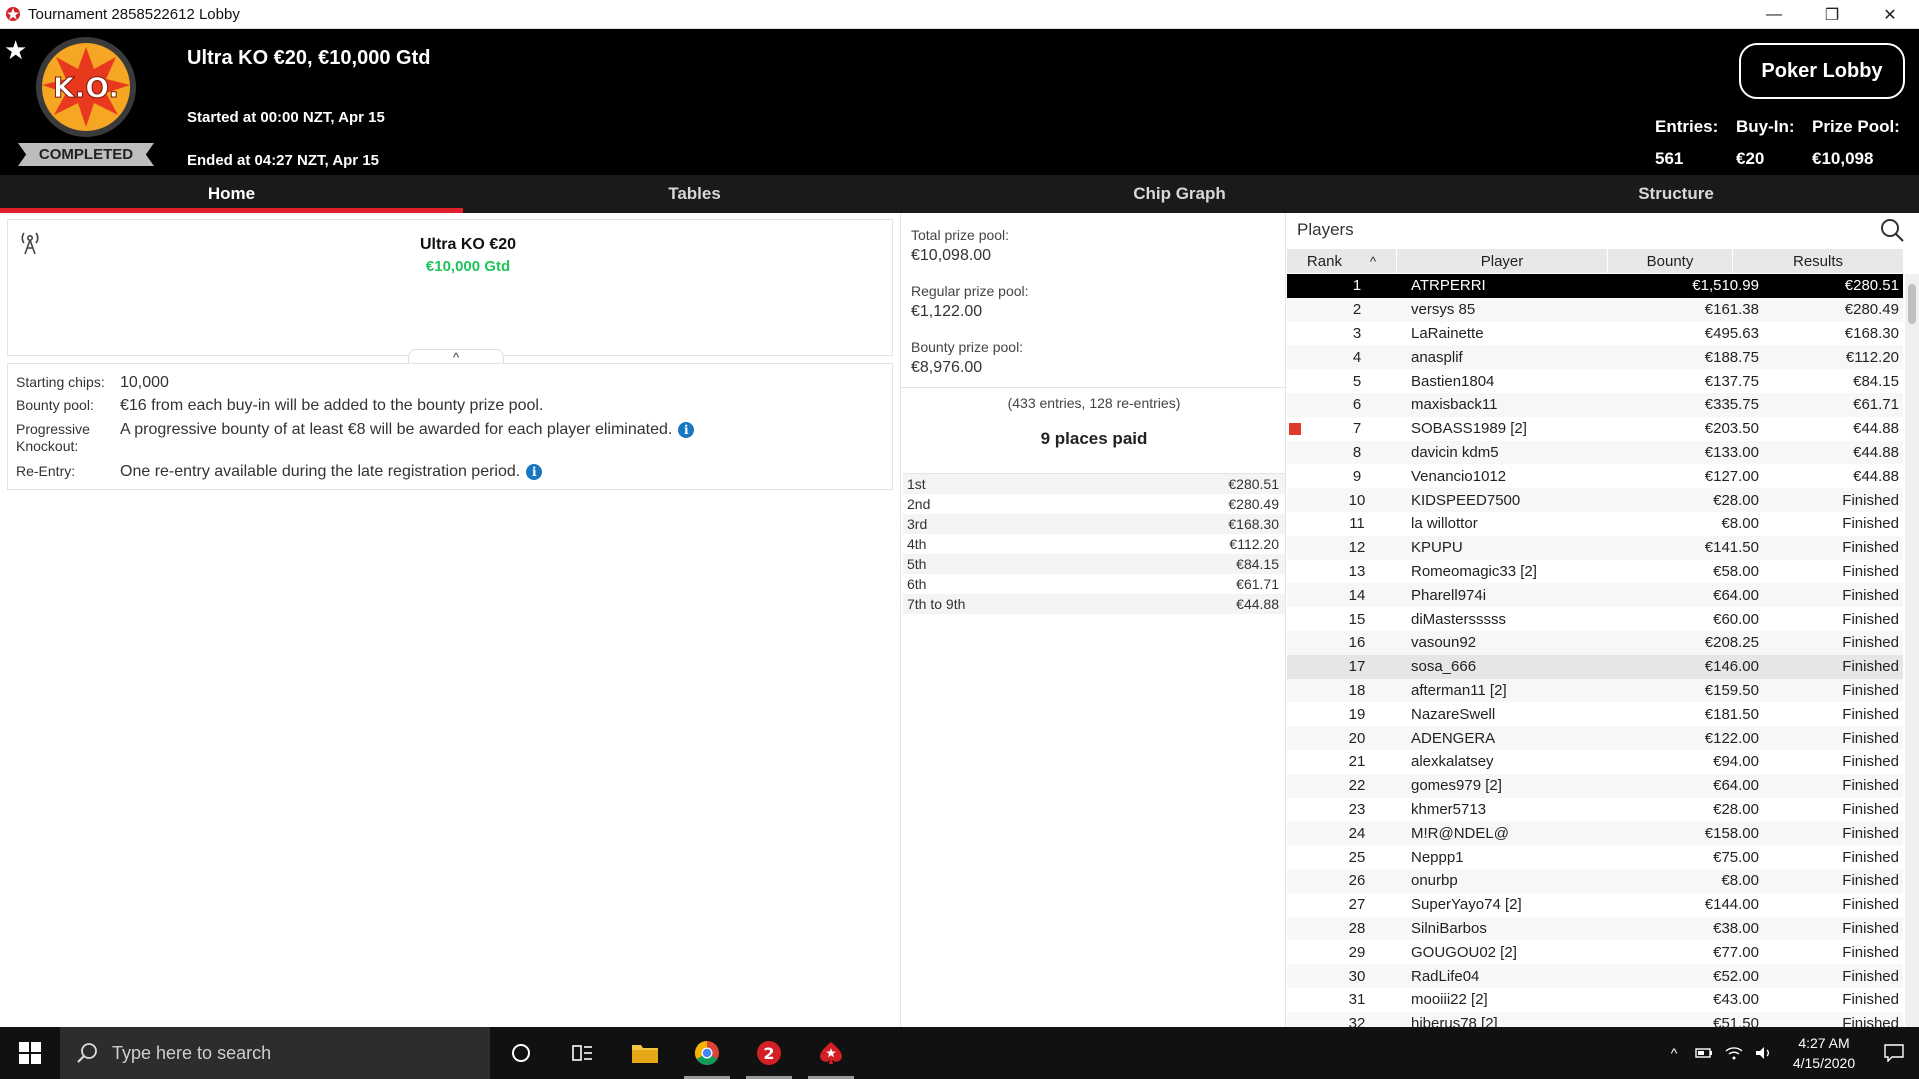 This screenshot has height=1079, width=1919. Describe the element at coordinates (1595, 404) in the screenshot. I see `table-row: 6 maxisback11 €335.75 €61.71` at that location.